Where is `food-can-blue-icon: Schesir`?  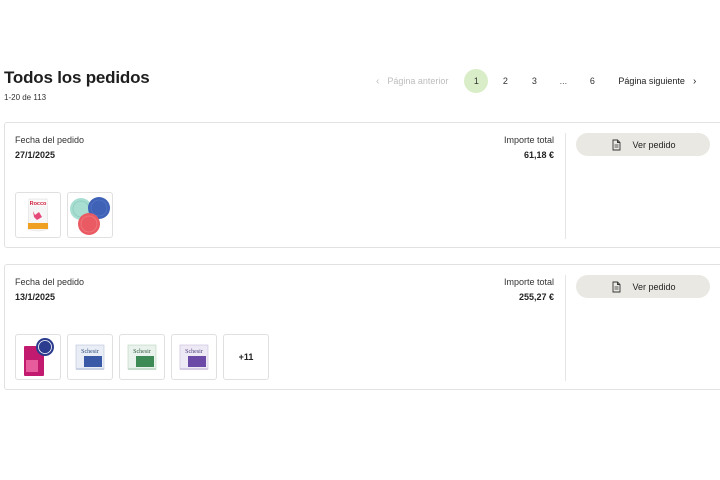 food-can-blue-icon: Schesir is located at coordinates (90, 357).